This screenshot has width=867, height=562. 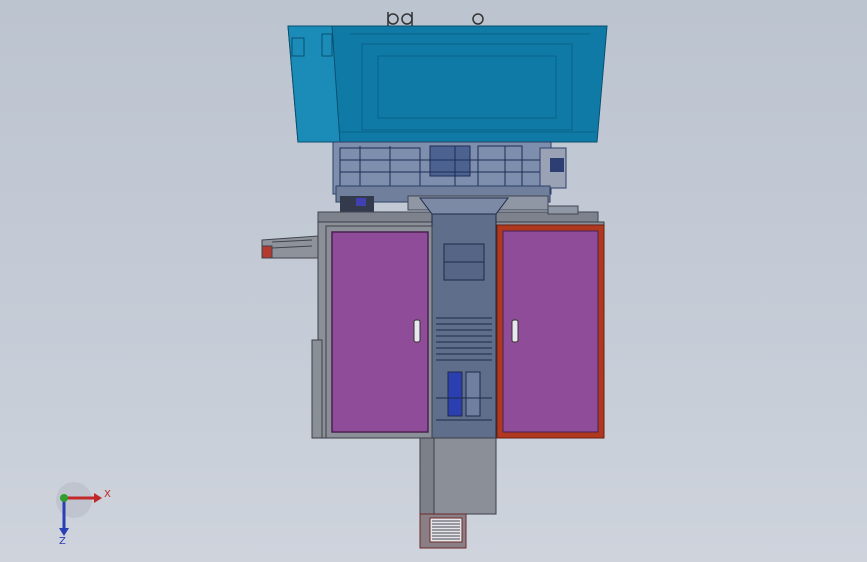 What do you see at coordinates (443, 531) in the screenshot?
I see `bottom-vent` at bounding box center [443, 531].